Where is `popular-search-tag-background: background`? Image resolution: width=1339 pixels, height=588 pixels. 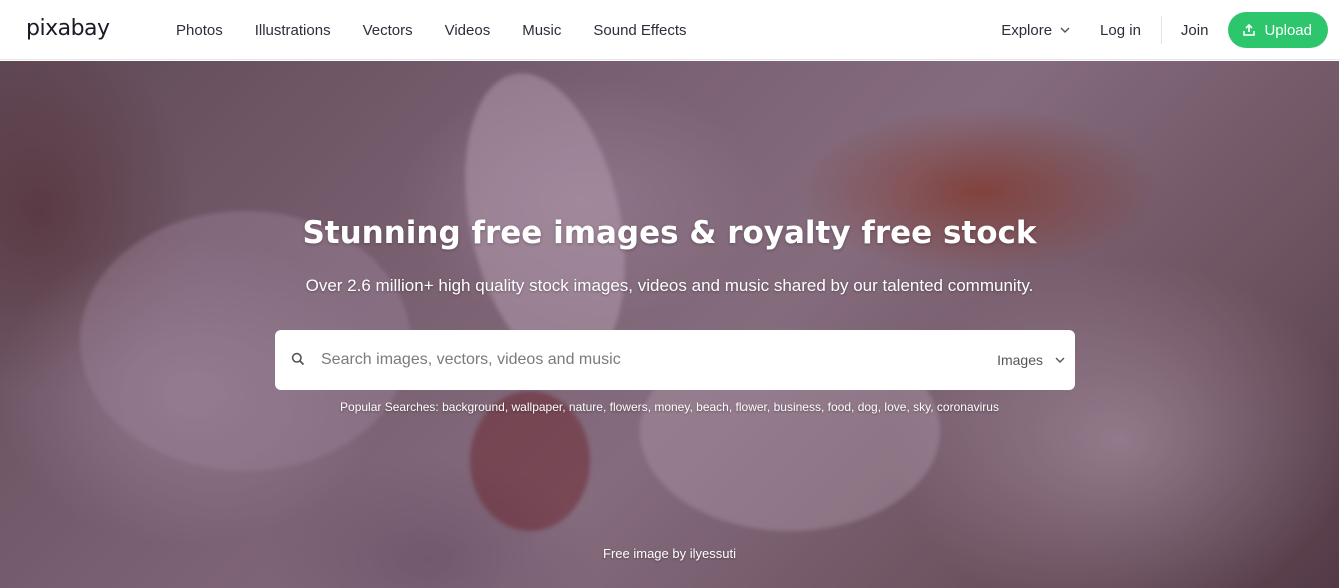 popular-search-tag-background: background is located at coordinates (473, 407).